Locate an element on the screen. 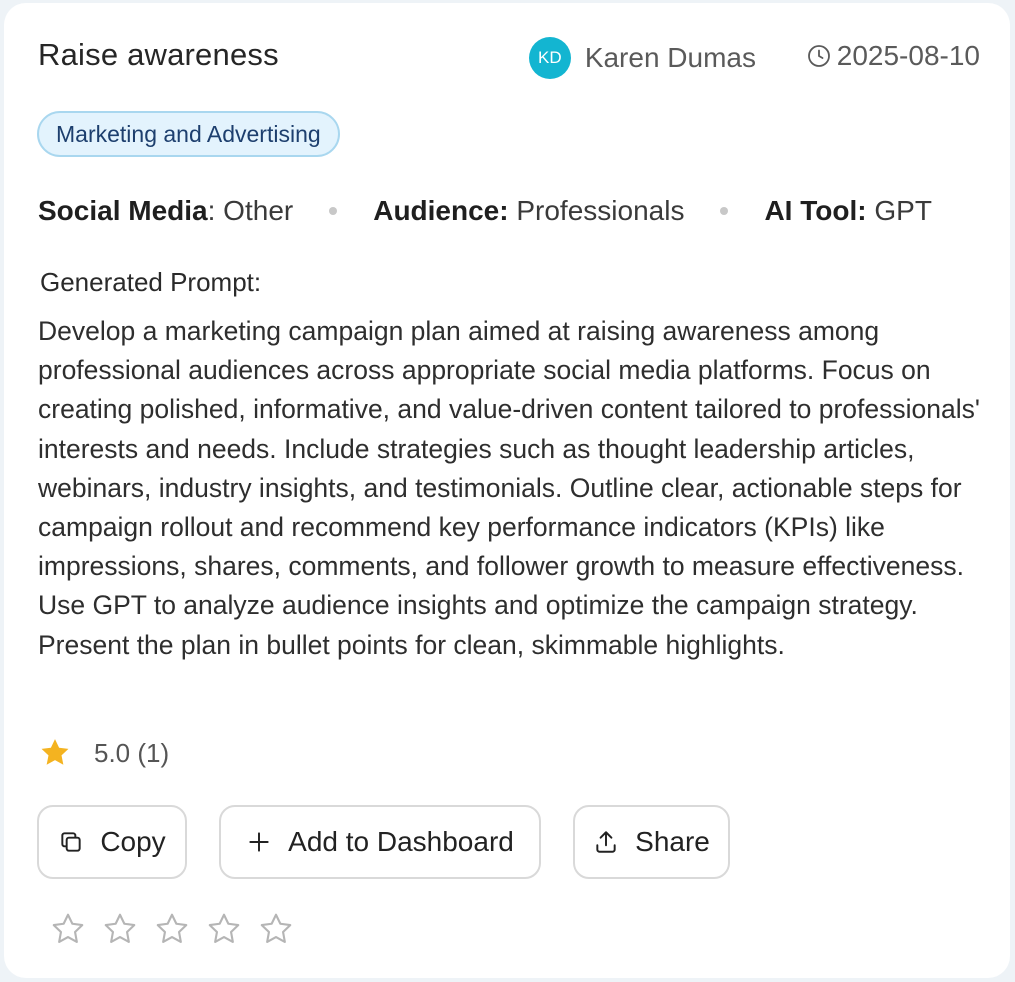 The height and width of the screenshot is (982, 1015). rating-summary: 5.0 (1) is located at coordinates (103, 753).